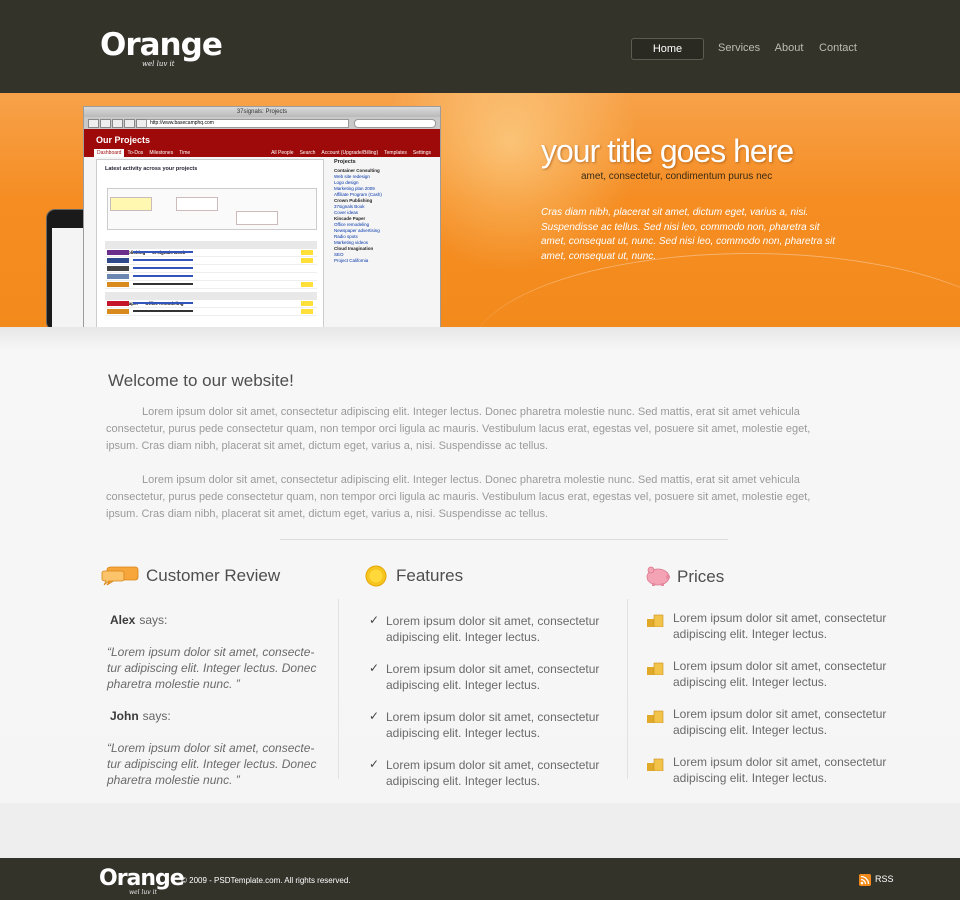 The image size is (960, 900). I want to click on section-header: Kincade Paper — Office remodeling, so click(211, 299).